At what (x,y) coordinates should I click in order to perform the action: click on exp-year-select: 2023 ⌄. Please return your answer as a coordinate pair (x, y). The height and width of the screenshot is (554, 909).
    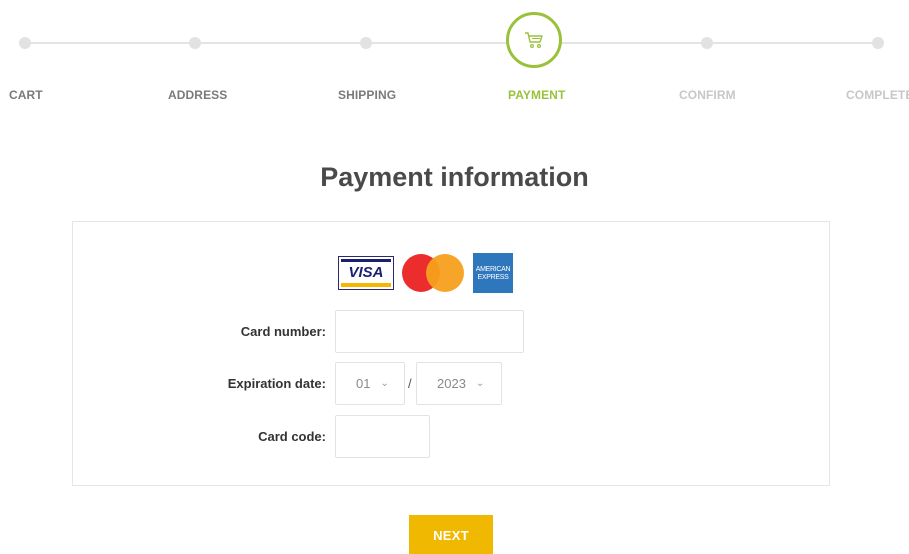
    Looking at the image, I should click on (459, 383).